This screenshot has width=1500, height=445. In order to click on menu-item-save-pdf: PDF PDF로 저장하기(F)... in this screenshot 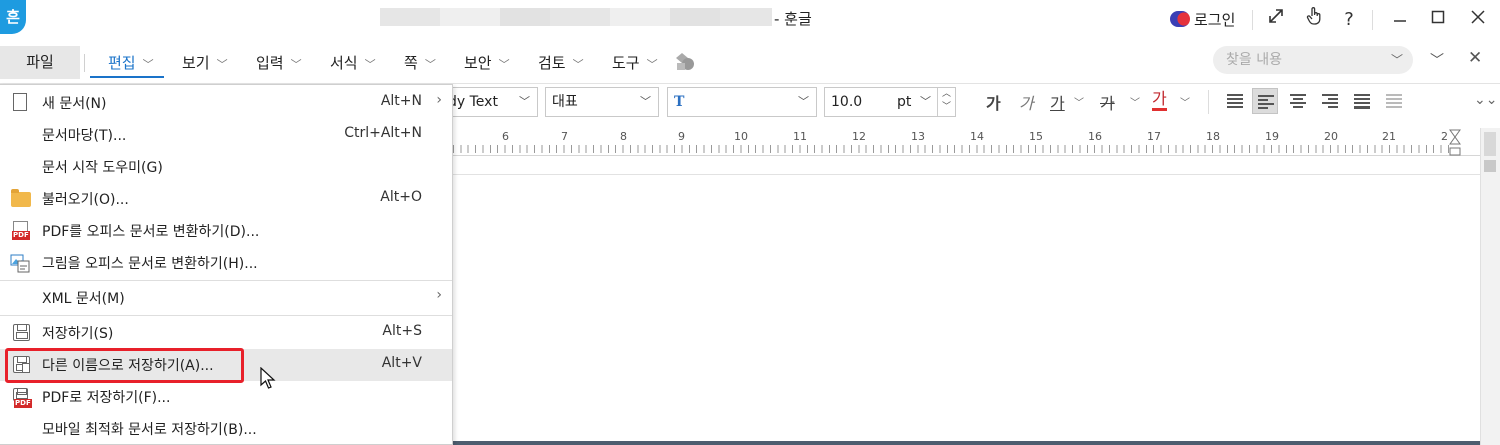, I will do `click(226, 397)`.